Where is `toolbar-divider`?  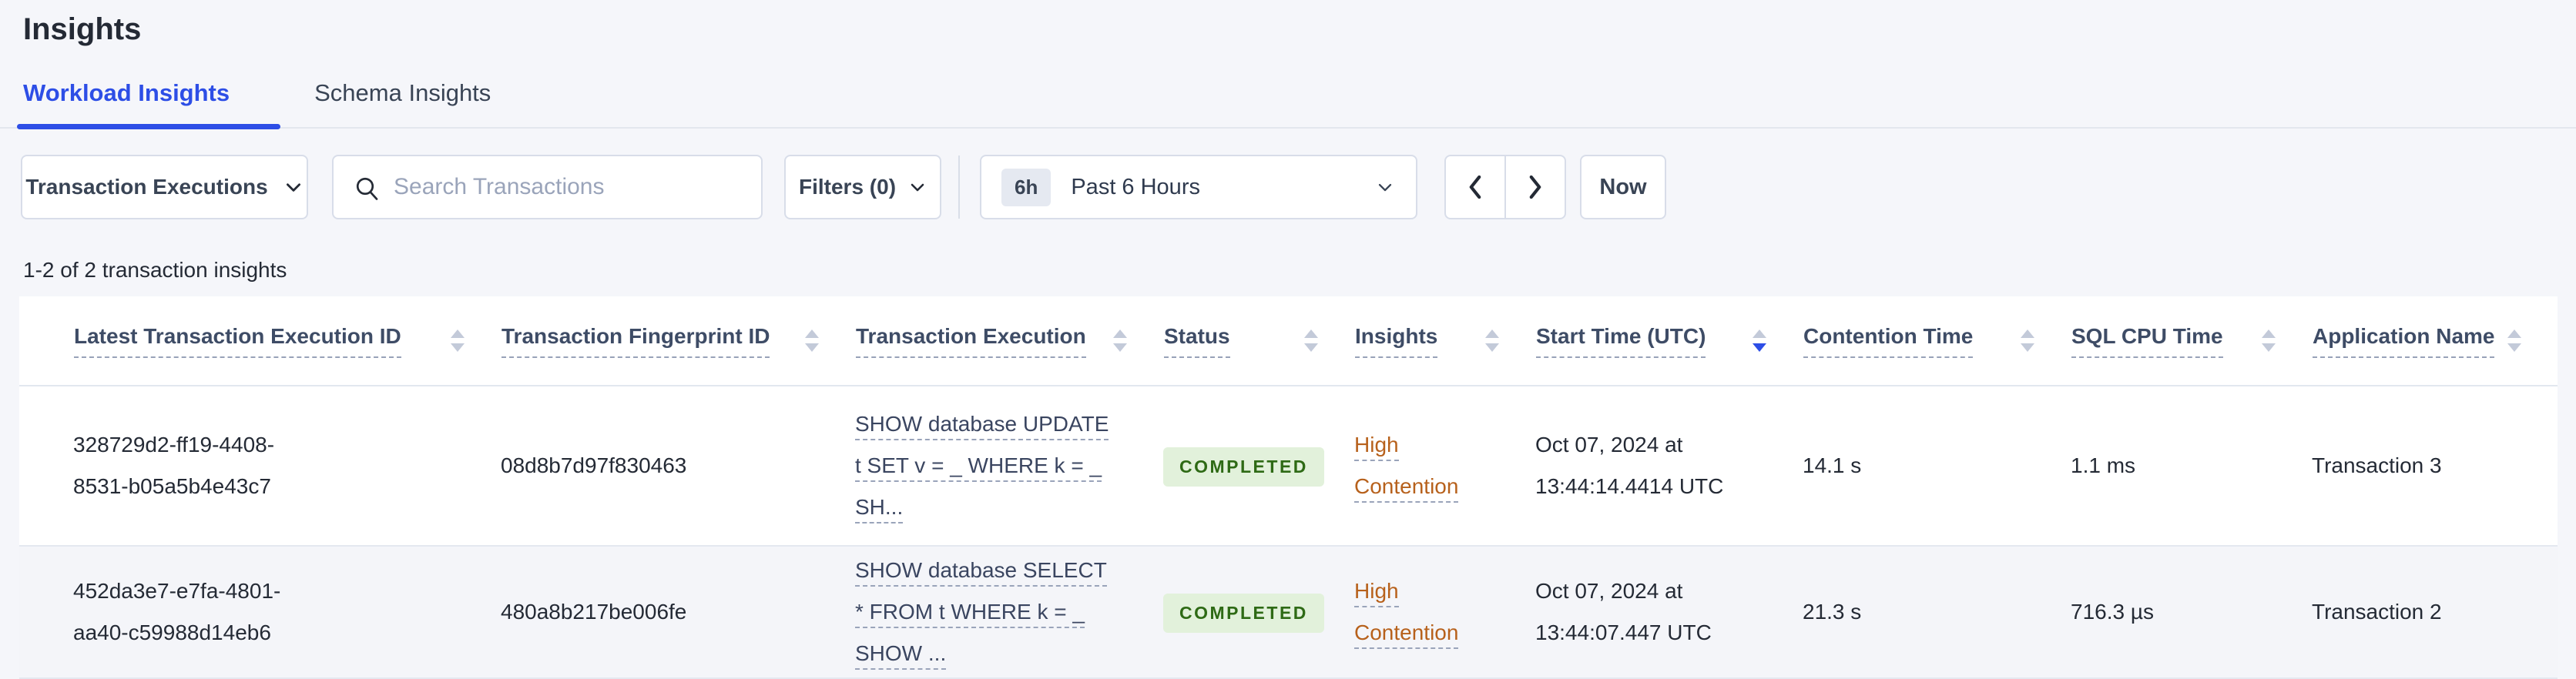
toolbar-divider is located at coordinates (959, 188).